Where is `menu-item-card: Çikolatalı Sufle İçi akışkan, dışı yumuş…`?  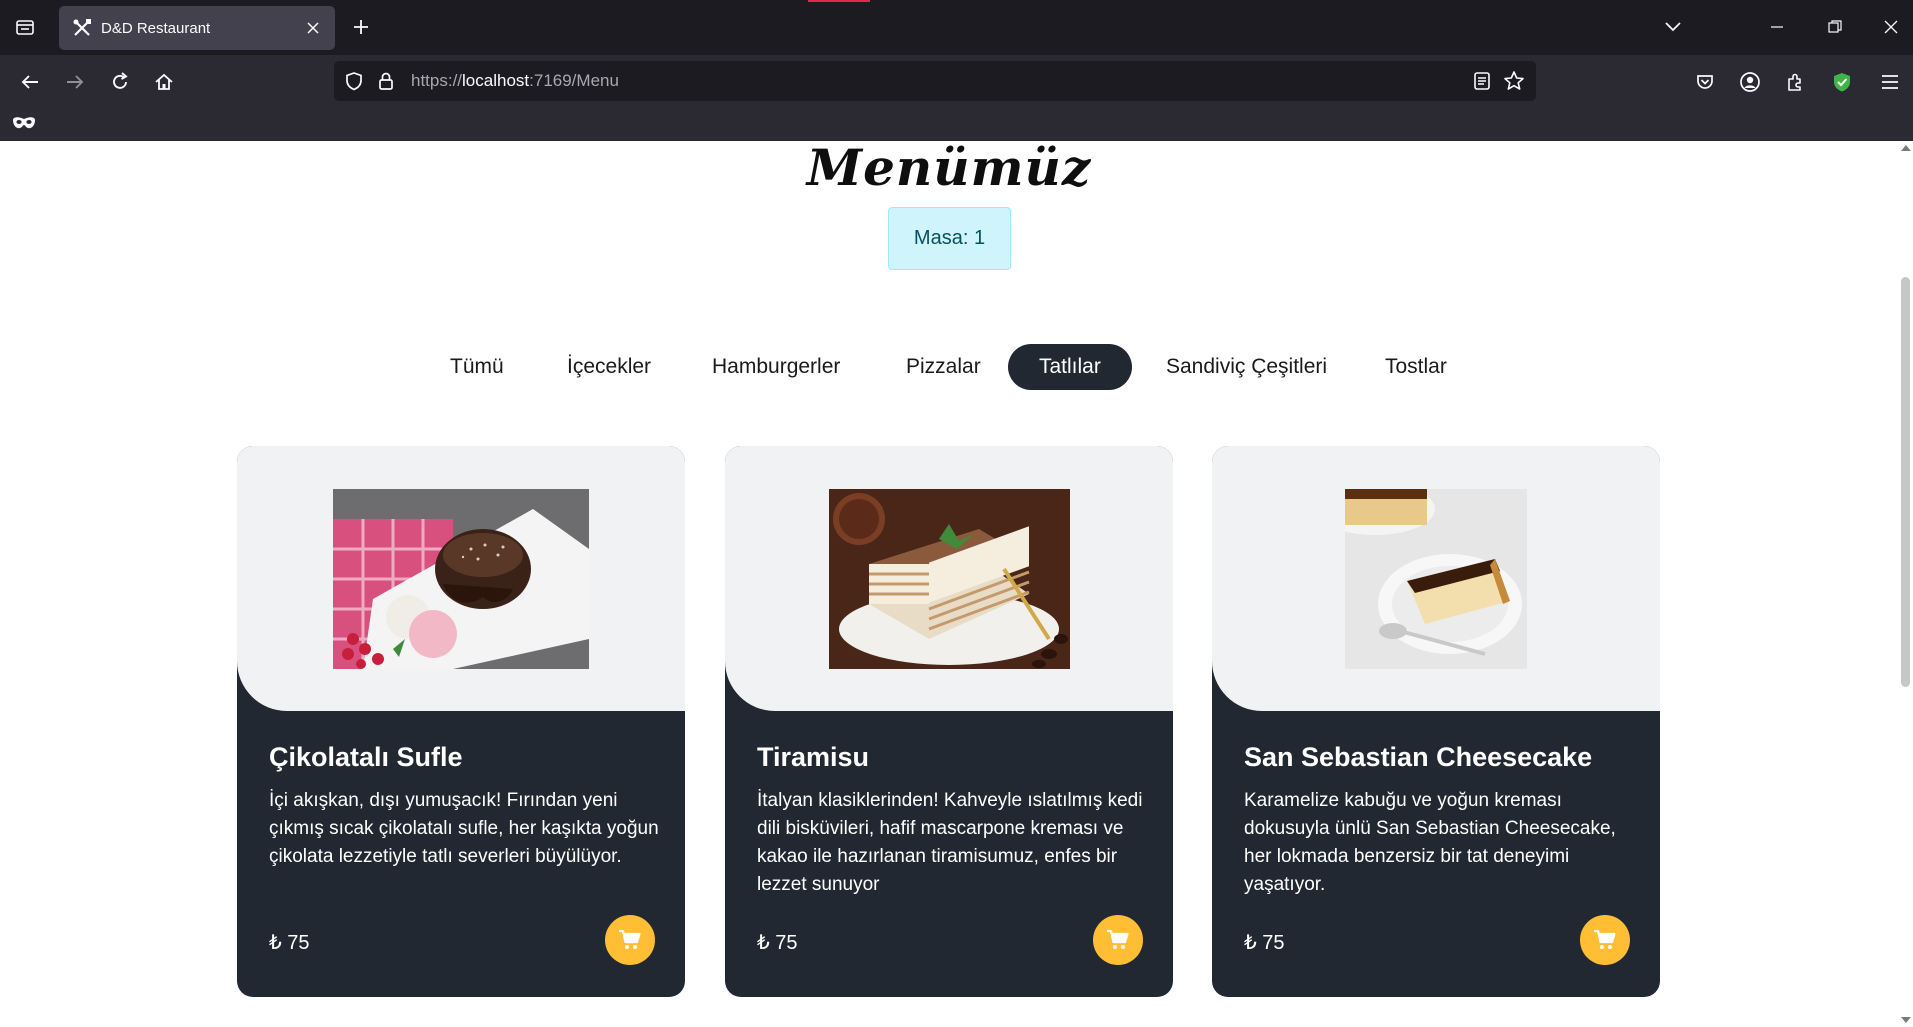
menu-item-card: Çikolatalı Sufle İçi akışkan, dışı yumuş… is located at coordinates (461, 721).